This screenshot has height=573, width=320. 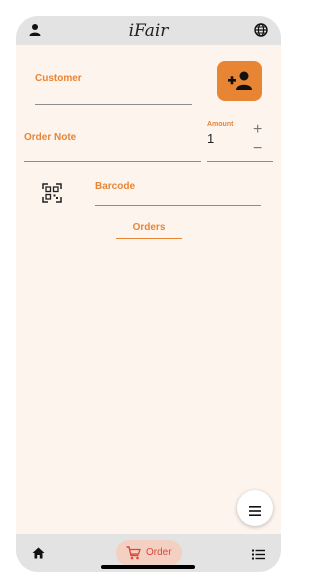 I want to click on increment-button: +, so click(x=257, y=130).